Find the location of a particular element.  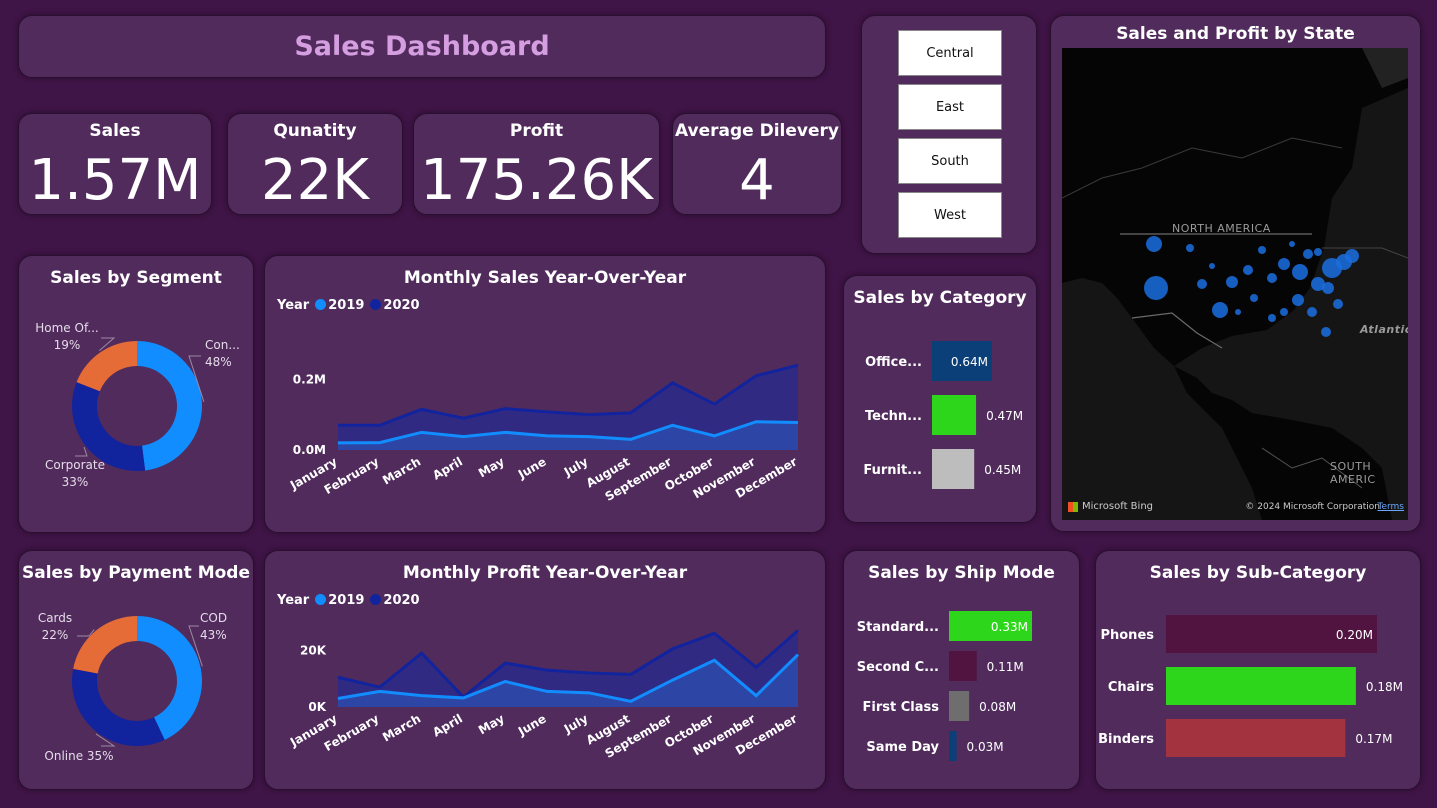

y-tick-label: 0.0M is located at coordinates (309, 450).